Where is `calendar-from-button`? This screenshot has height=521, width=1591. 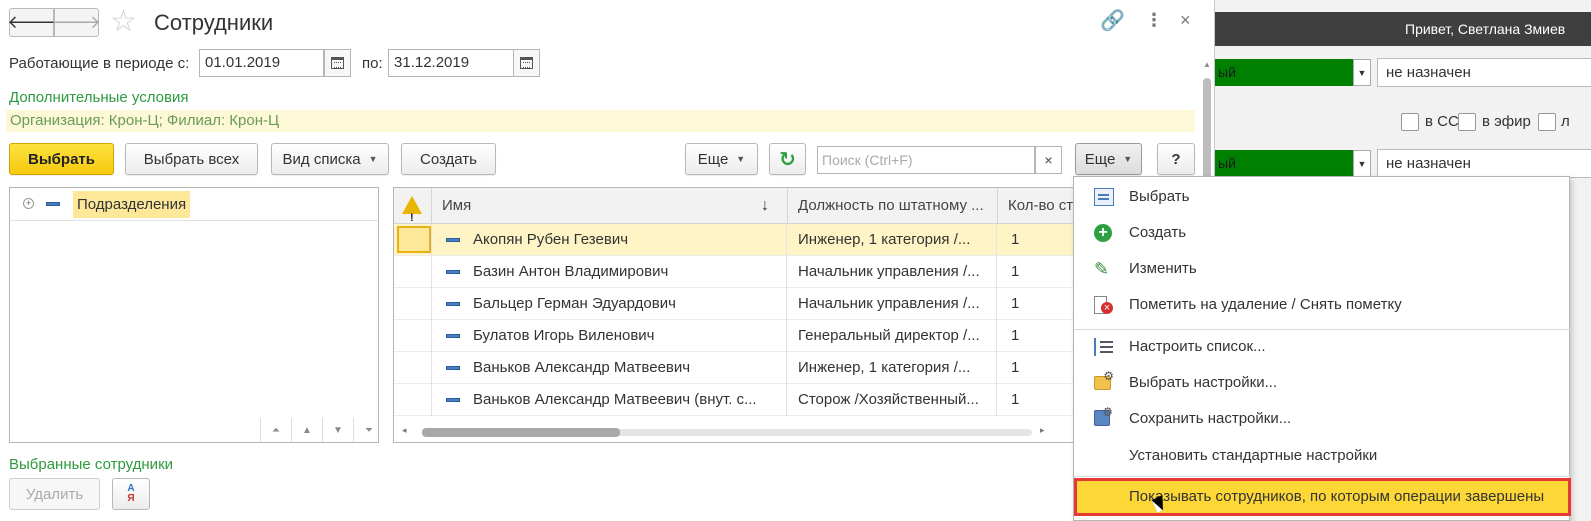
calendar-from-button is located at coordinates (337, 63).